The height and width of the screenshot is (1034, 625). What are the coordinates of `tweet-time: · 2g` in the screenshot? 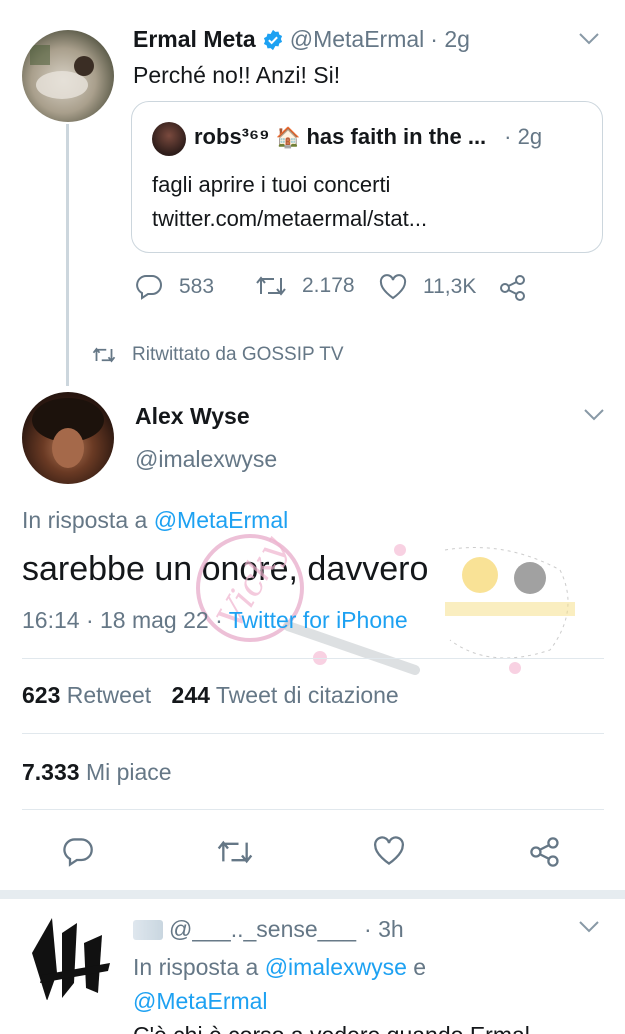 It's located at (450, 39).